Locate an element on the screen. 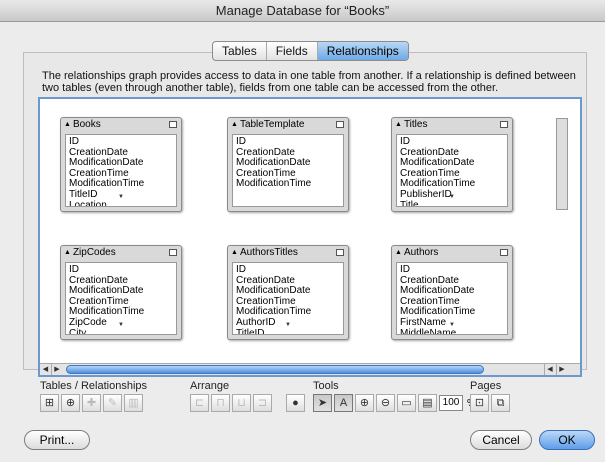 This screenshot has width=605, height=462. tab-relationships: Relationships is located at coordinates (362, 51).